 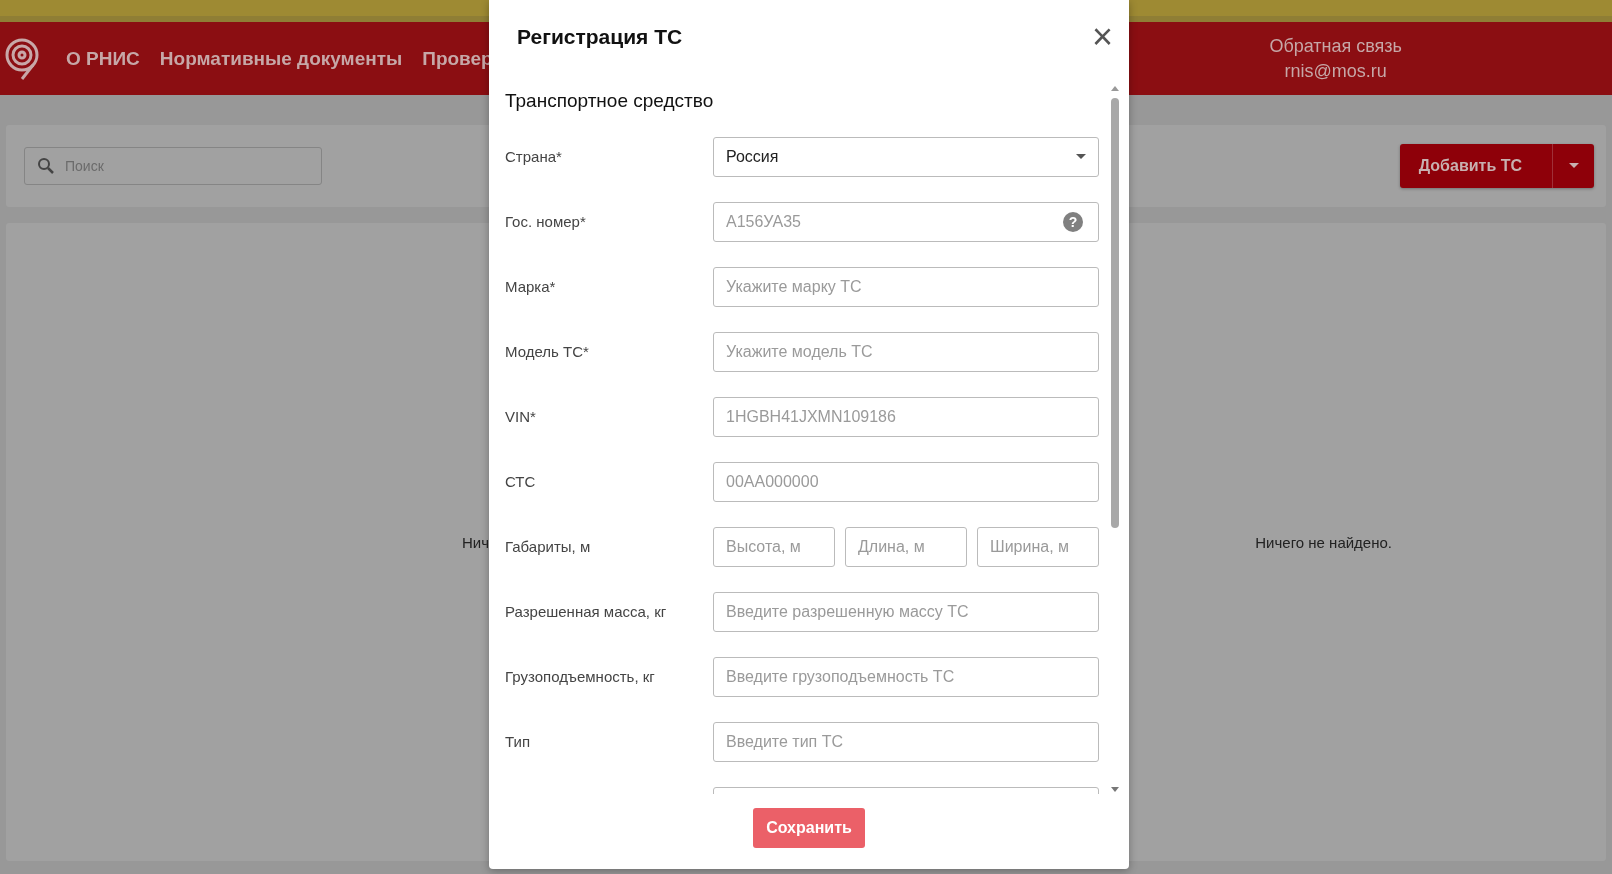 I want to click on input-field: Укажите модель ТС, so click(x=906, y=351).